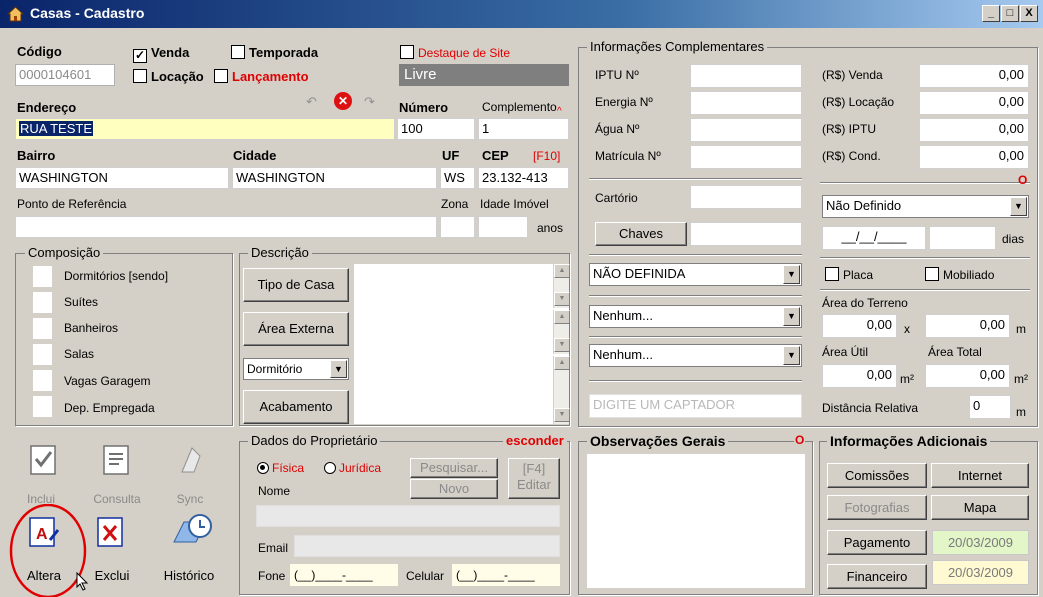  Describe the element at coordinates (523, 129) in the screenshot. I see `complemento-field: 1` at that location.